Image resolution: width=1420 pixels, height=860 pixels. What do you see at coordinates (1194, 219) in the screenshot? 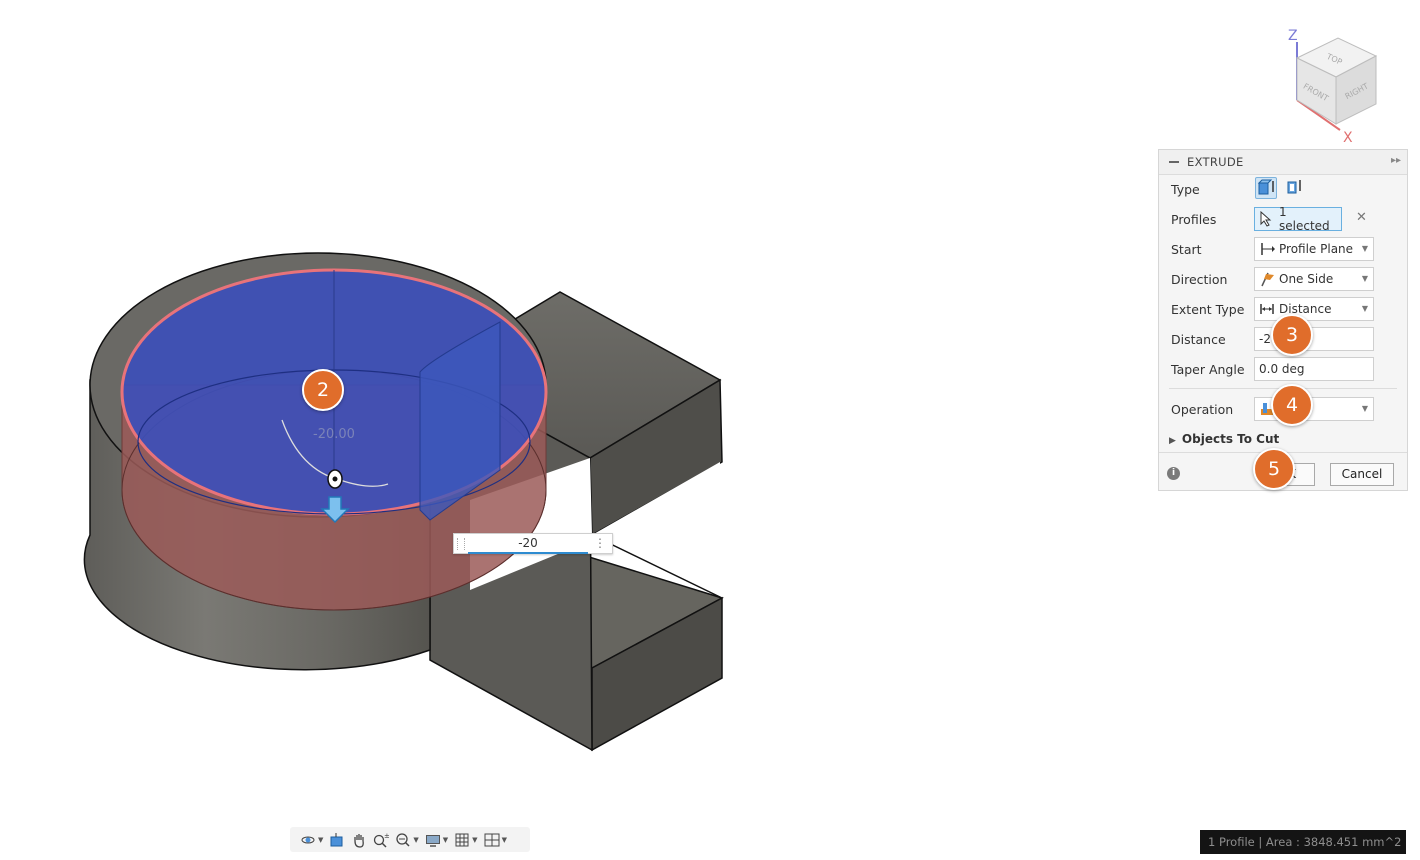
I see `profiles-label: Profiles` at bounding box center [1194, 219].